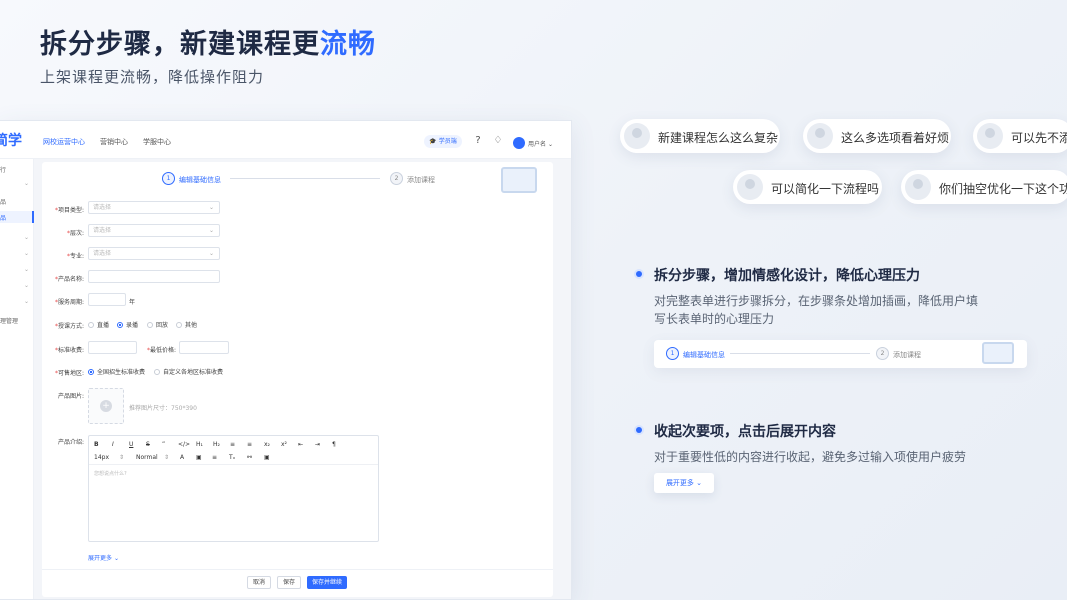 This screenshot has width=1067, height=600. I want to click on subscript-icon: x₂, so click(267, 444).